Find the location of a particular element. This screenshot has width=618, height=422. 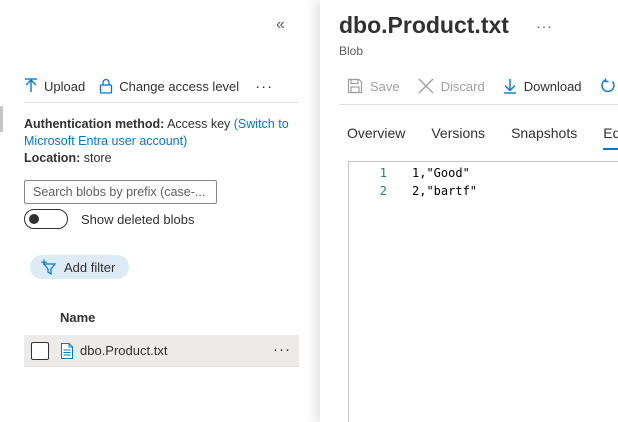

tab-versions: Versions is located at coordinates (458, 137).